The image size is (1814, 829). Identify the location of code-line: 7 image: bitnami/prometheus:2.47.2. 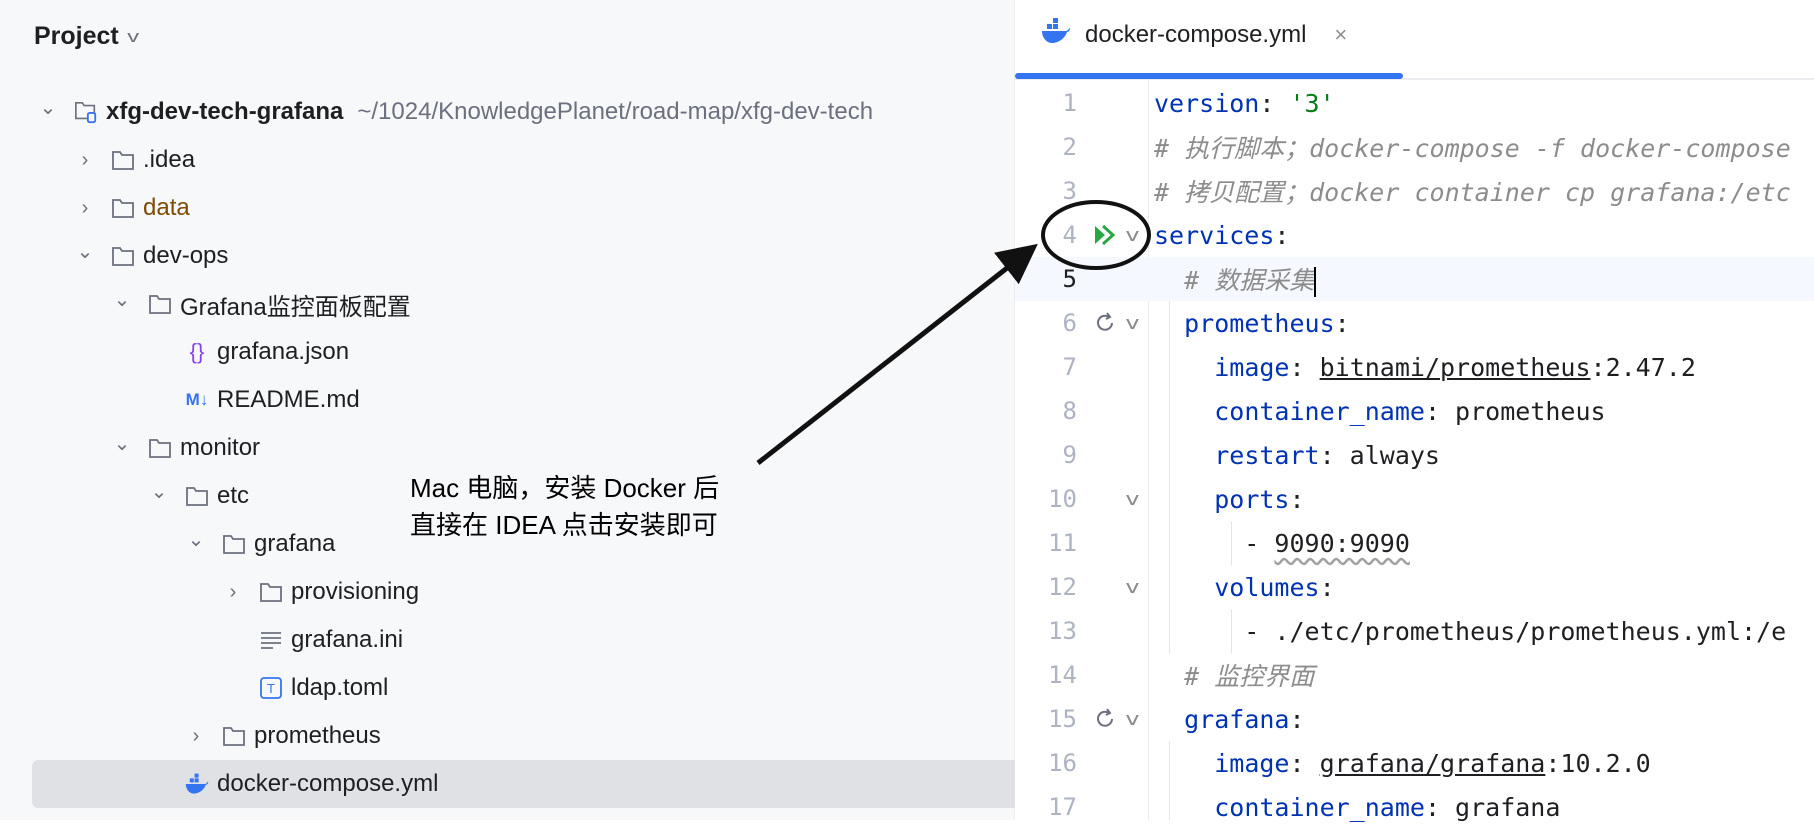
(1414, 367).